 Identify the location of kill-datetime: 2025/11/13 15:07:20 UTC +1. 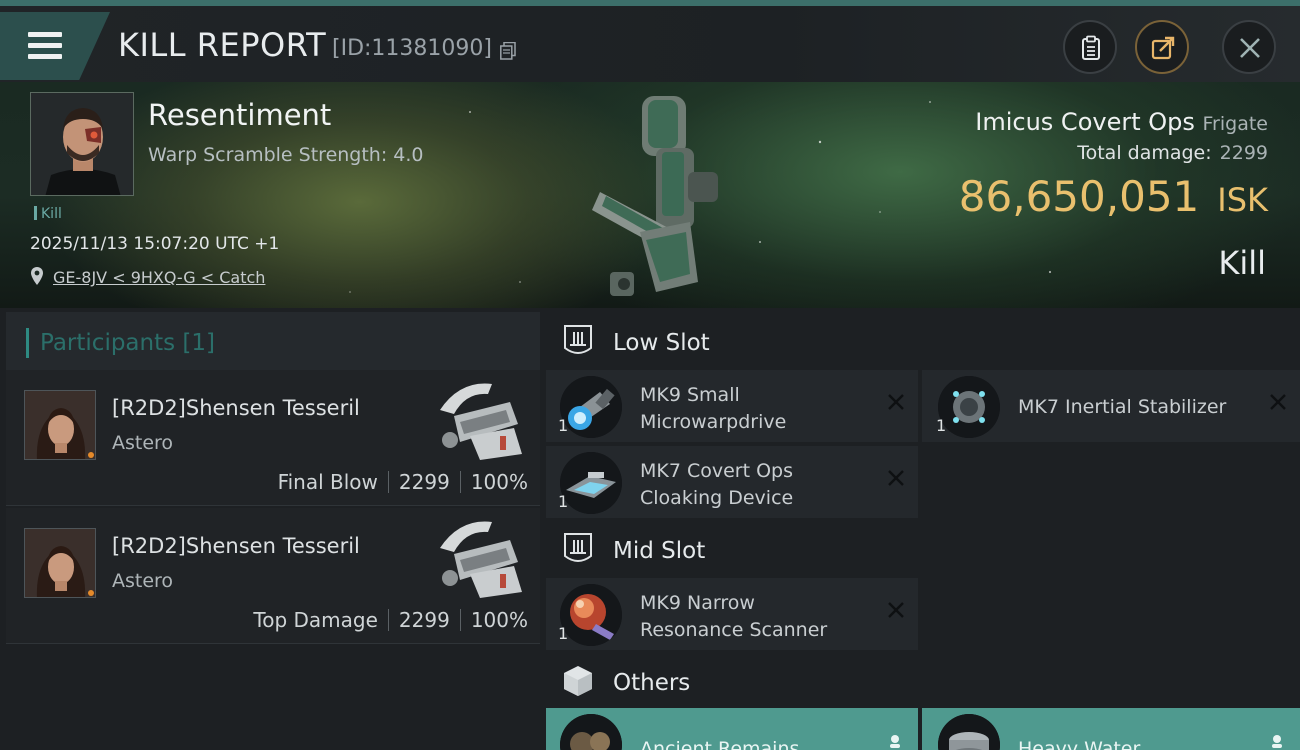
(155, 244).